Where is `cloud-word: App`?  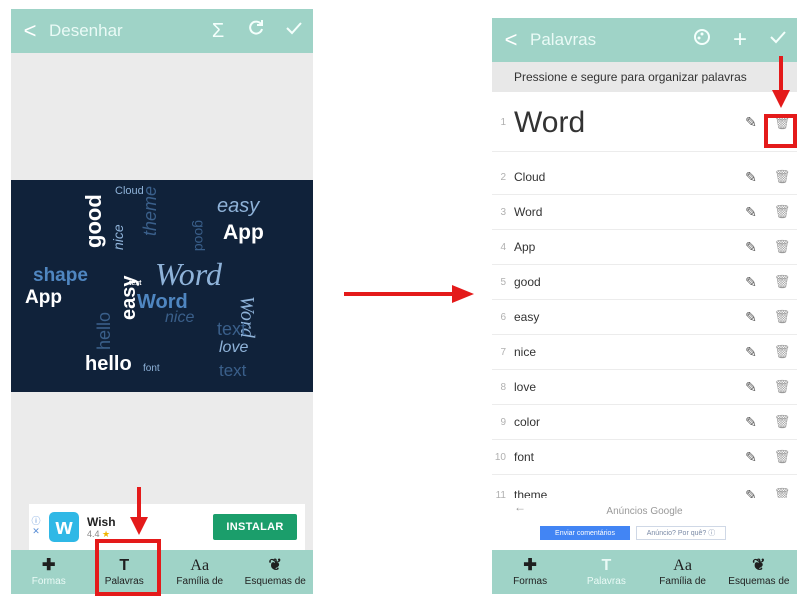
cloud-word: App is located at coordinates (43, 297).